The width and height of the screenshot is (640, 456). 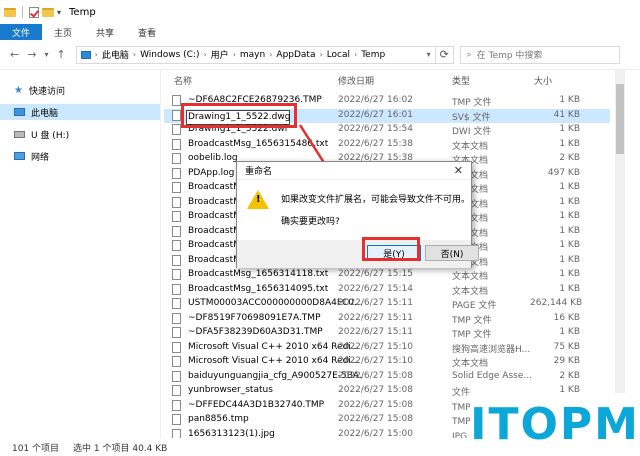 I want to click on back-icon: ←, so click(x=14, y=54).